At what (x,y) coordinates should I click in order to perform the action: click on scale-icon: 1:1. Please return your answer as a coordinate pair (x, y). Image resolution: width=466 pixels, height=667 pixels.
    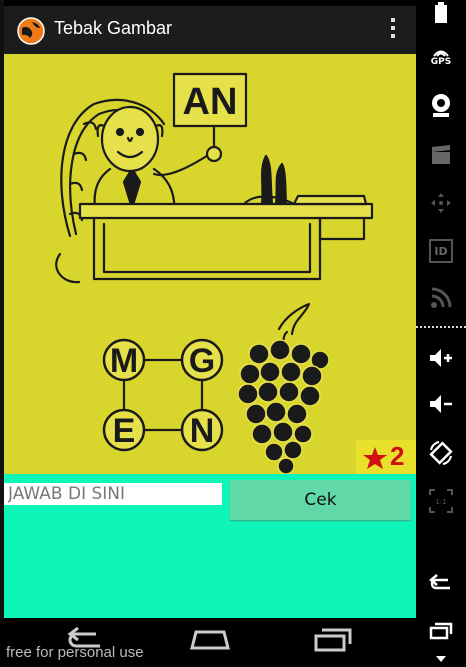
    Looking at the image, I should click on (441, 501).